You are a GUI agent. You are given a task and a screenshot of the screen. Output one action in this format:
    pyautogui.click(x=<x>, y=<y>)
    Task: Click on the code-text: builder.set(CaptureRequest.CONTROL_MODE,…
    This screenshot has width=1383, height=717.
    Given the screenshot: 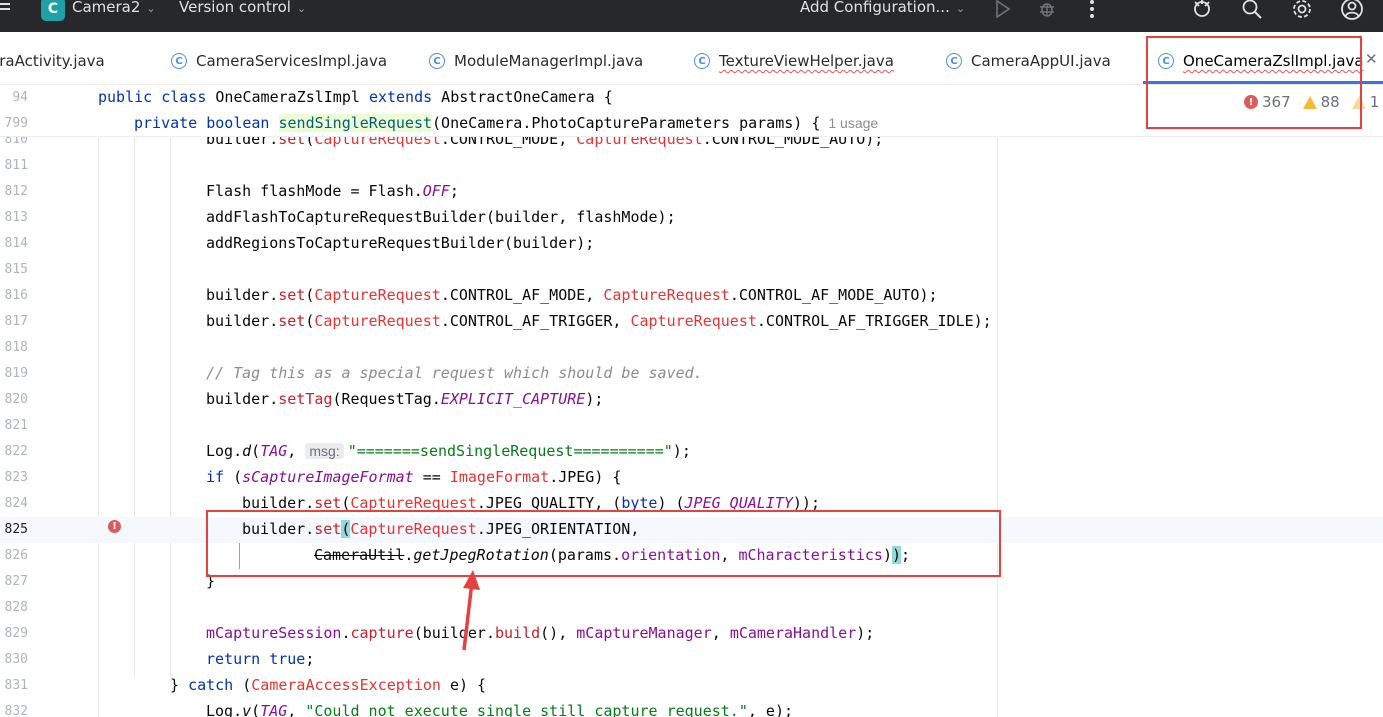 What is the action you would take?
    pyautogui.click(x=545, y=142)
    